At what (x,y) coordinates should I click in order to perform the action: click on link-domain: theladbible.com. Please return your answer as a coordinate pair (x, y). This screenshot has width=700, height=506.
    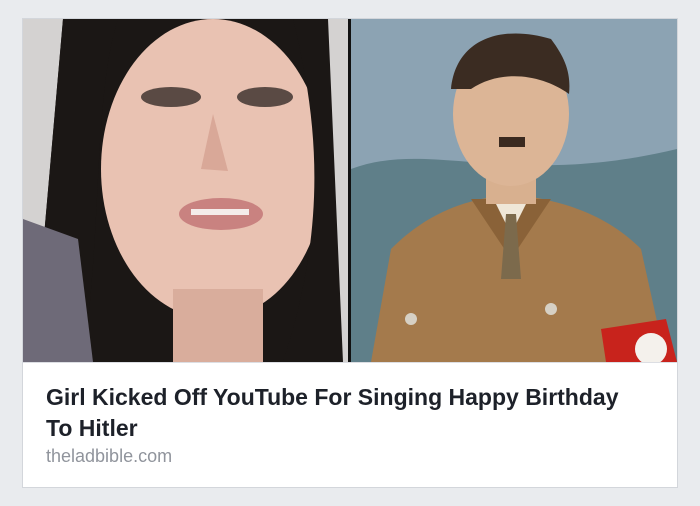
    Looking at the image, I should click on (109, 456).